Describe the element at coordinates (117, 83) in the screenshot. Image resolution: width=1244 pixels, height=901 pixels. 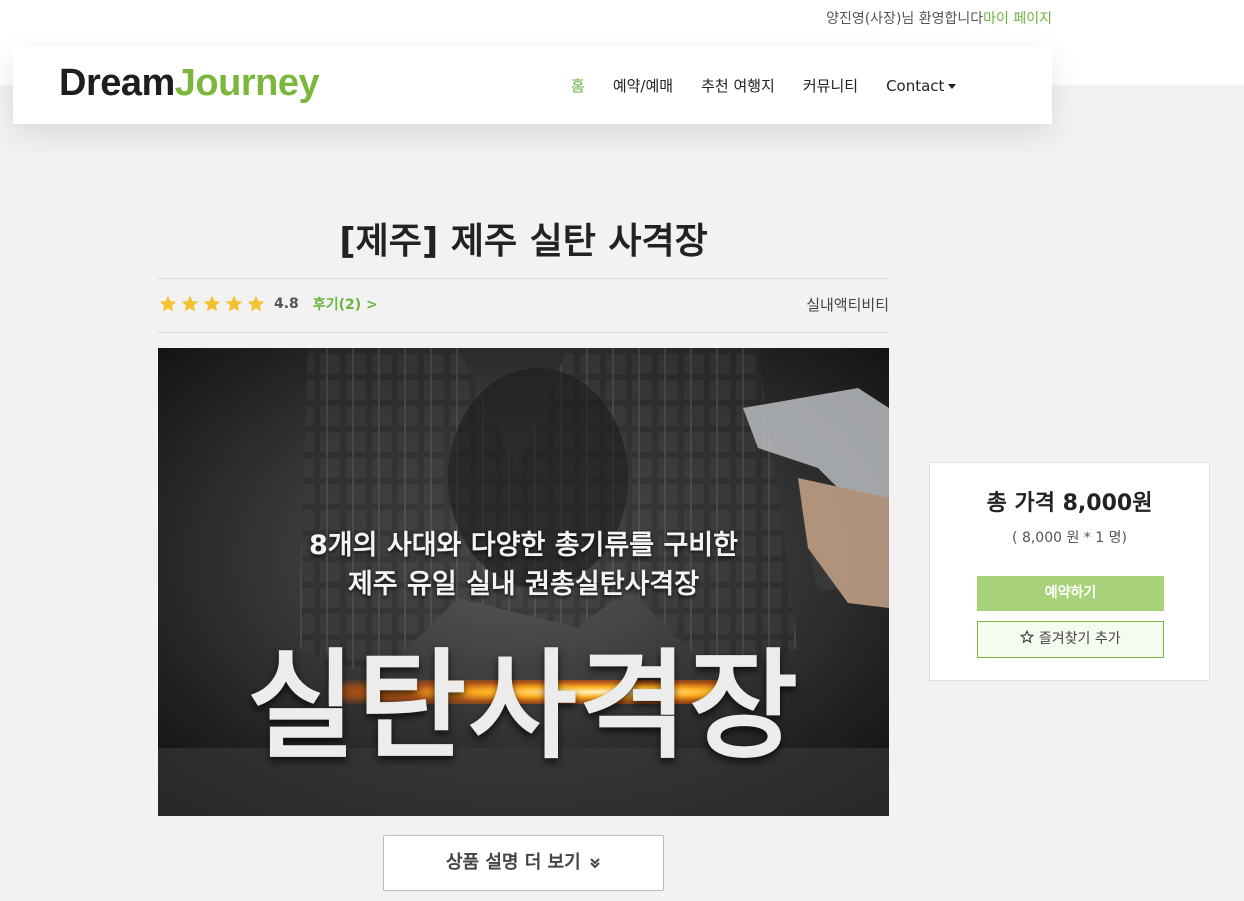
I see `logo-dream: Dream` at that location.